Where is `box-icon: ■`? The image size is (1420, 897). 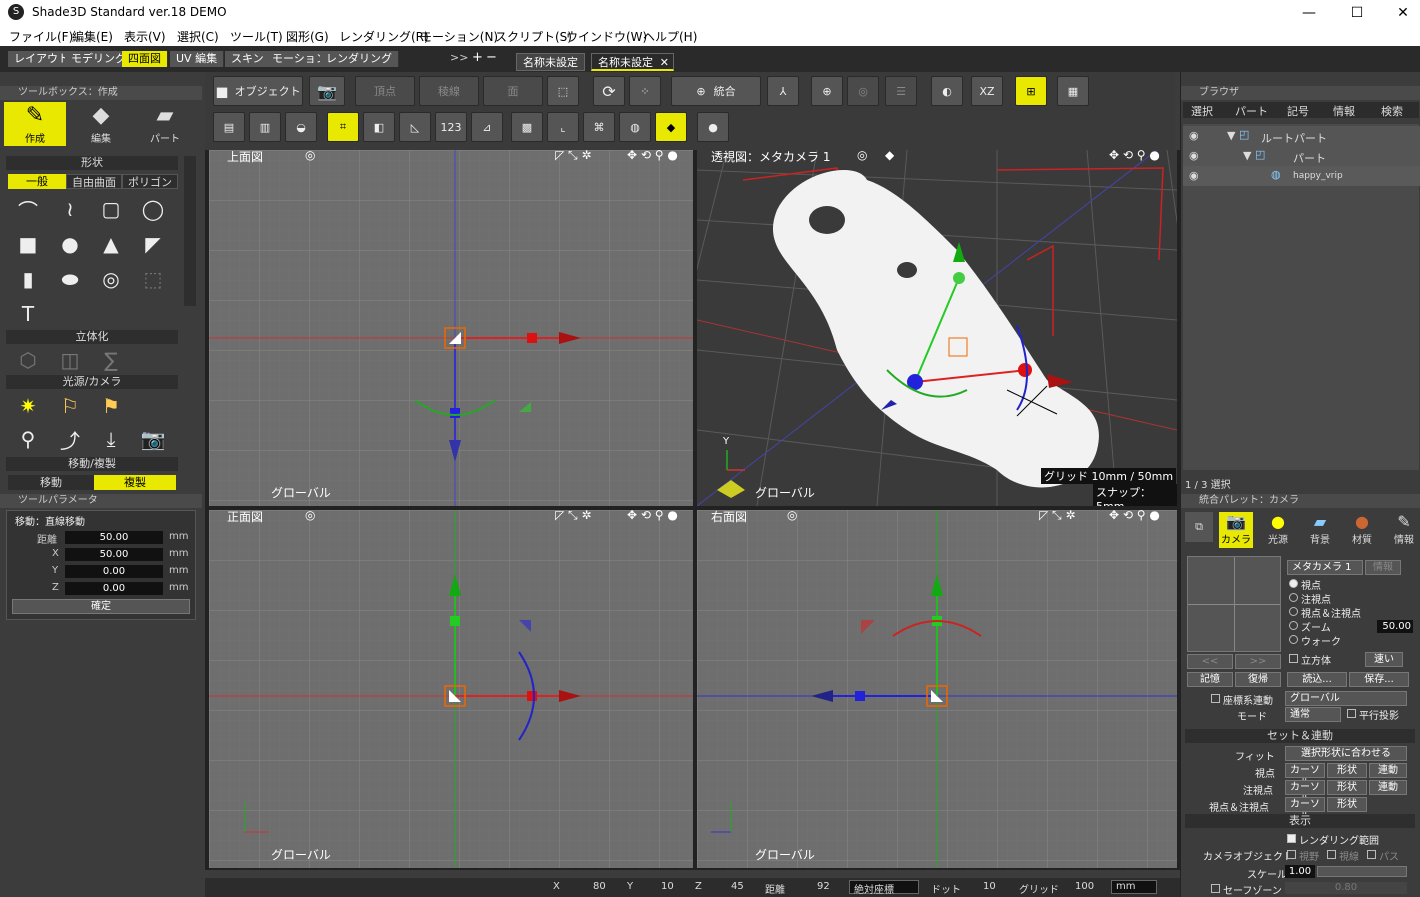 box-icon: ■ is located at coordinates (28, 244).